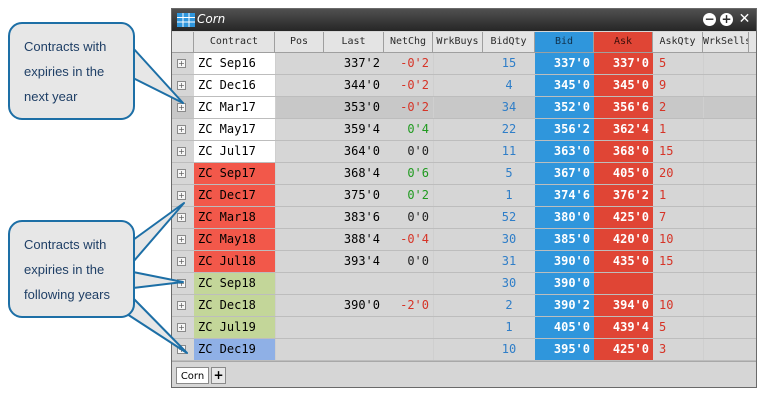 This screenshot has width=766, height=401. Describe the element at coordinates (354, 42) in the screenshot. I see `header-last: Last` at that location.